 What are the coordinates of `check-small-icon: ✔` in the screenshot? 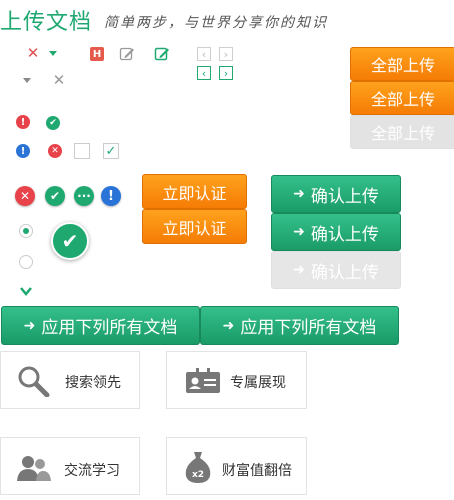 It's located at (53, 123).